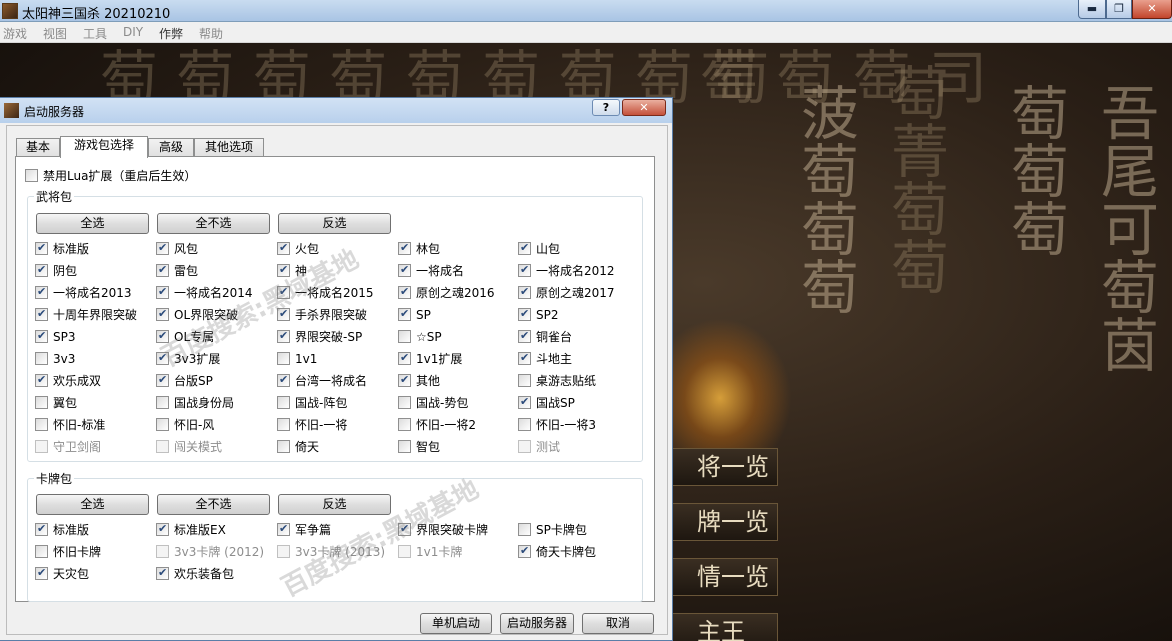 The width and height of the screenshot is (1172, 641). What do you see at coordinates (439, 552) in the screenshot?
I see `checkbox-label: 1v1卡牌` at bounding box center [439, 552].